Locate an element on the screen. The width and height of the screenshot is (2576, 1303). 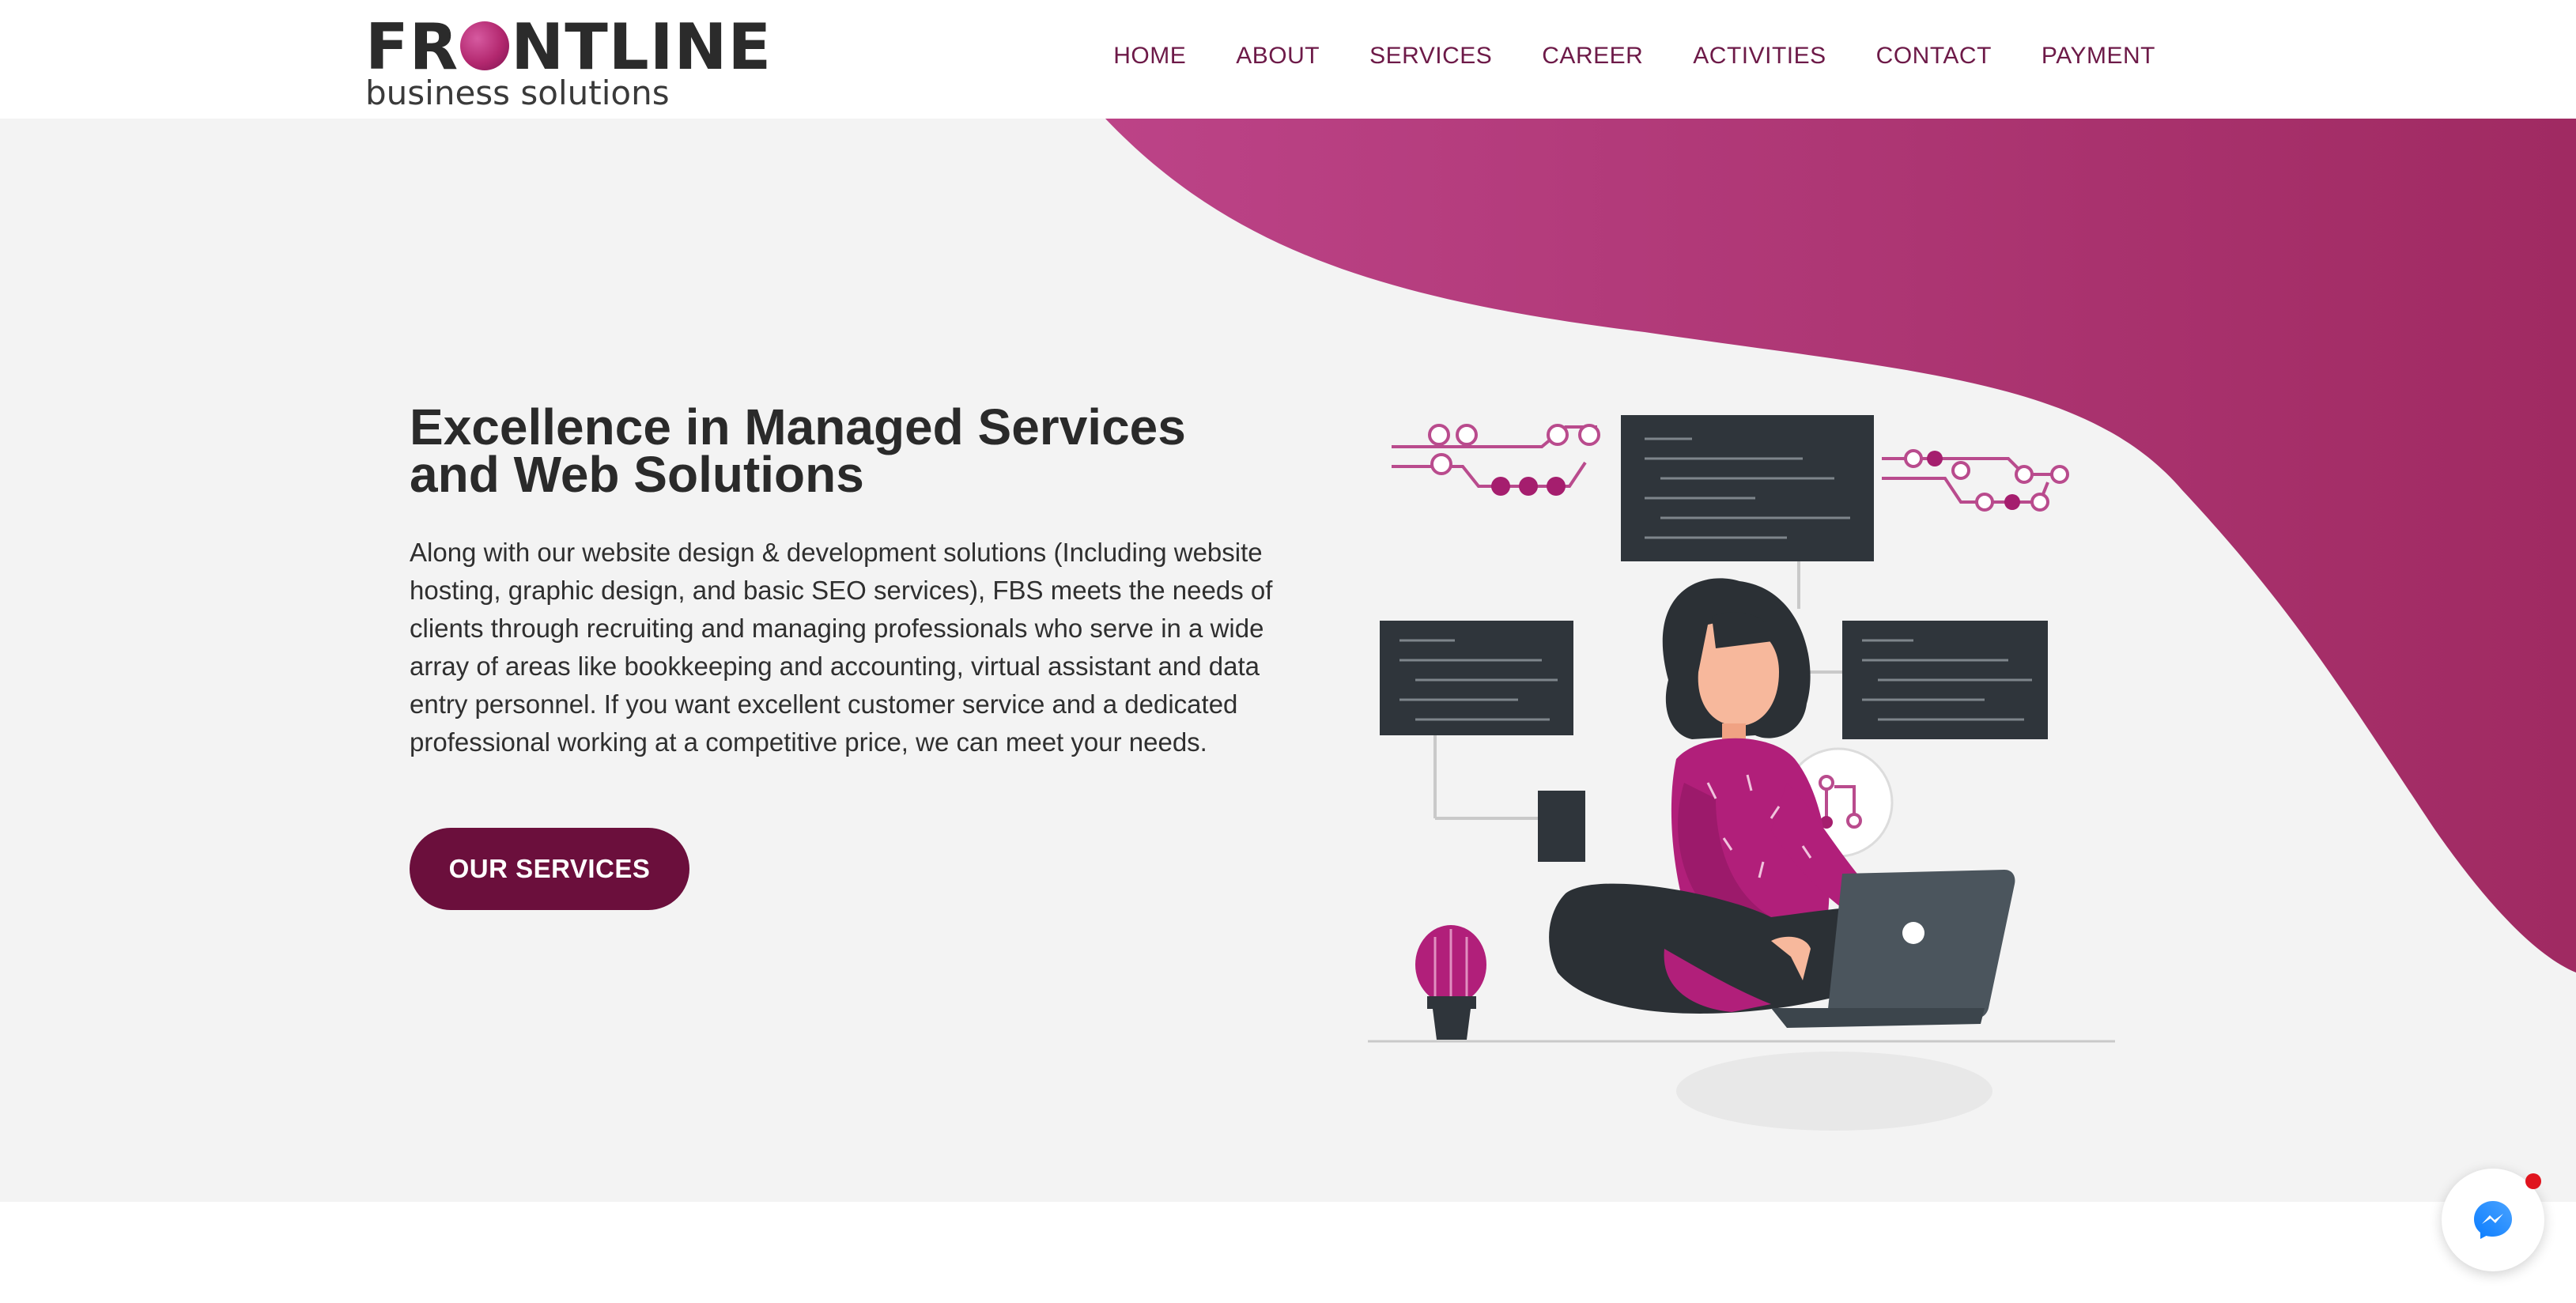
logo-wordmark: FR NTLINE is located at coordinates (568, 47).